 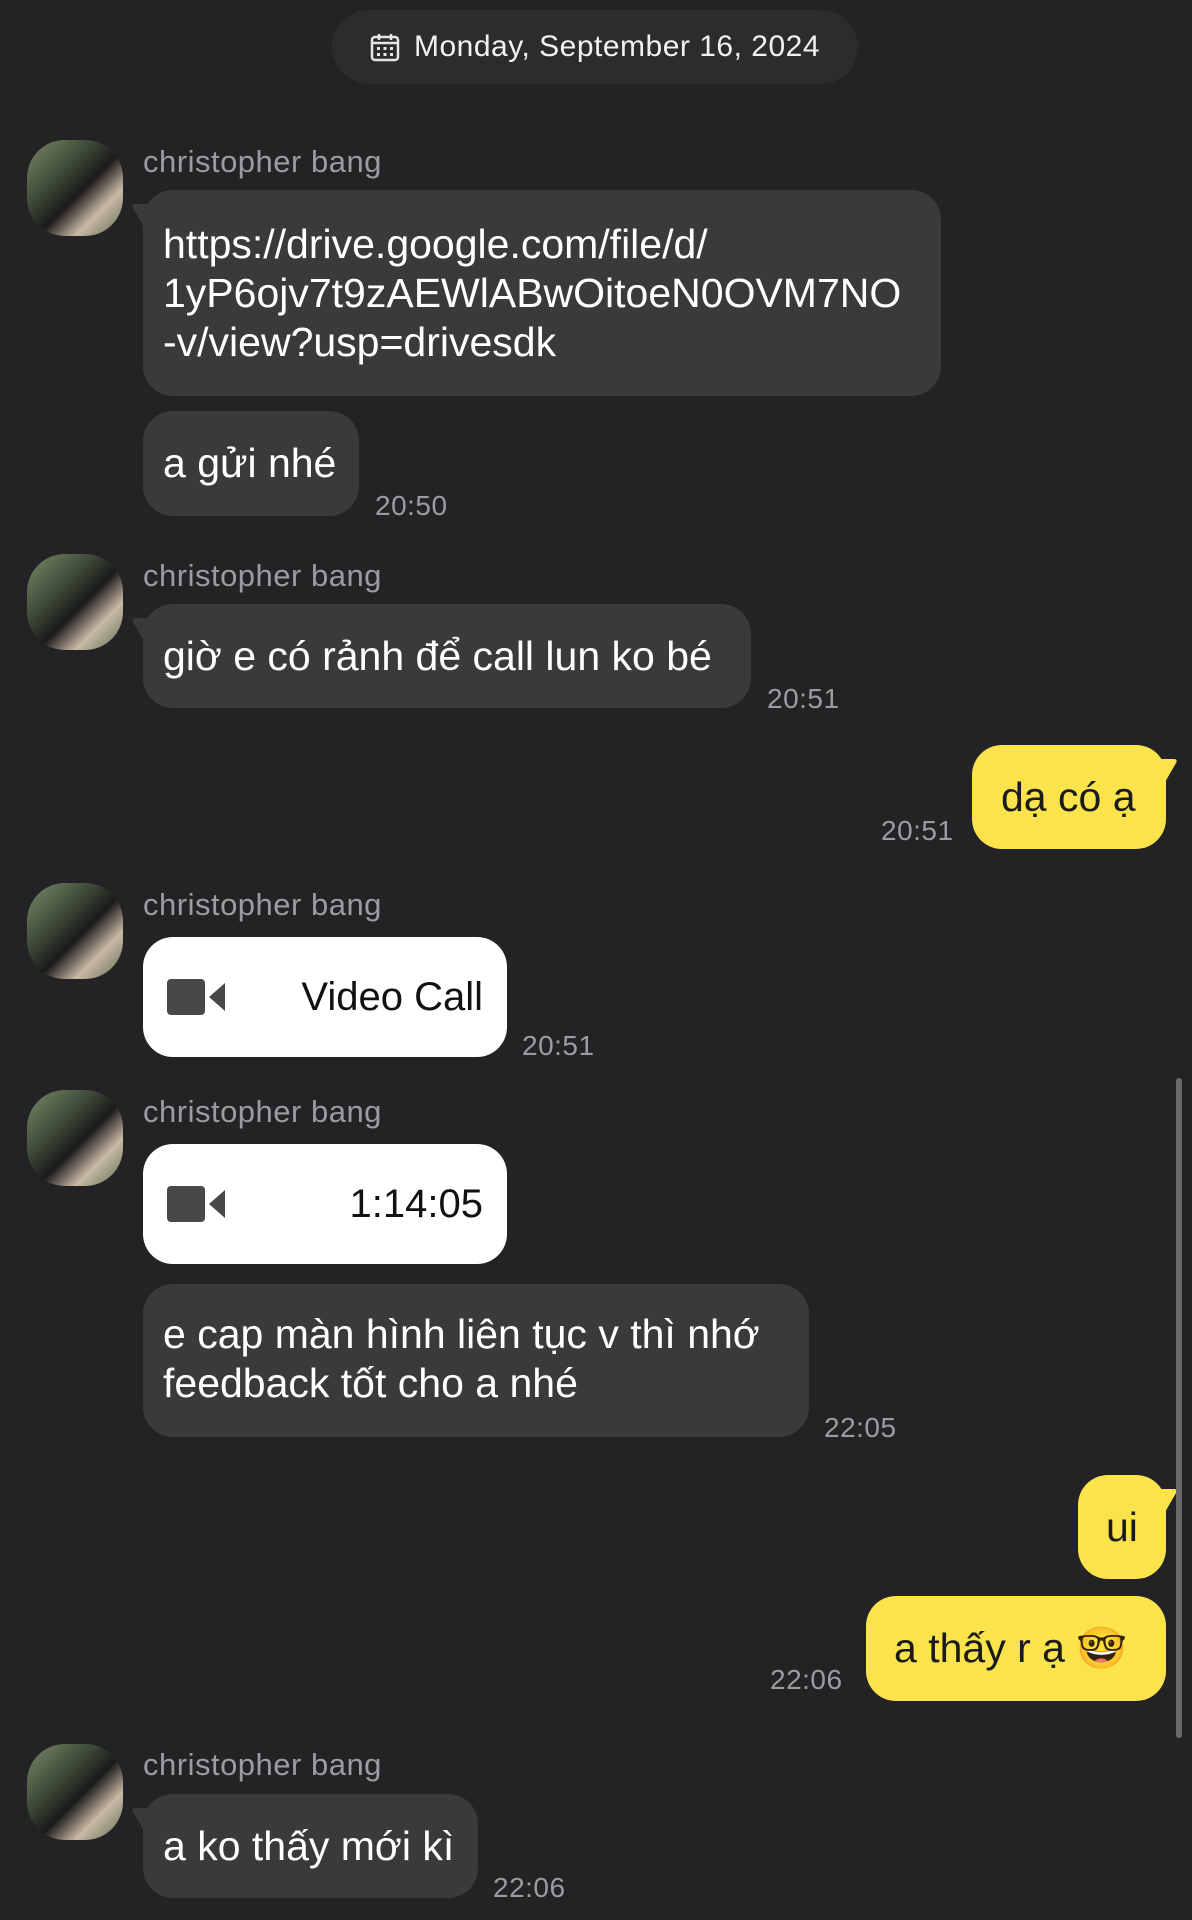 I want to click on date-text: Monday, September 16, 2024, so click(x=617, y=46).